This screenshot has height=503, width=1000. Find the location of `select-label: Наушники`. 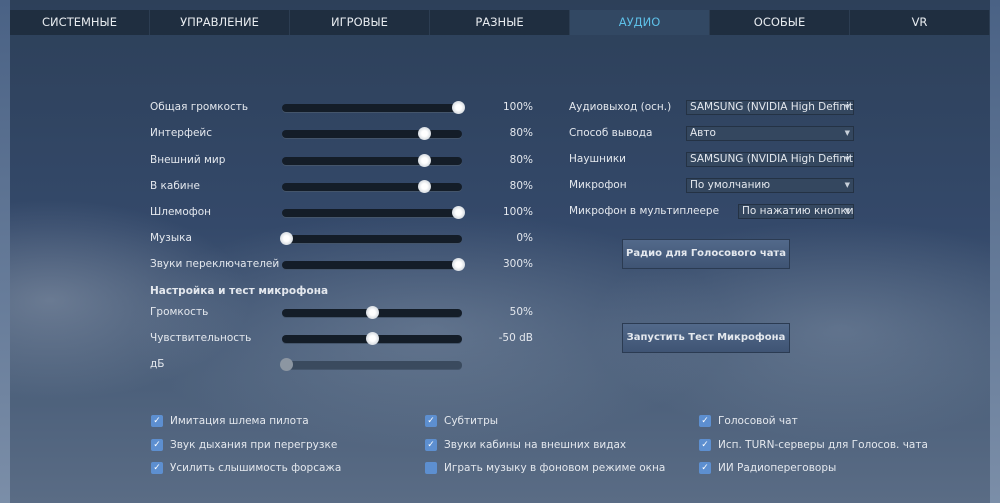

select-label: Наушники is located at coordinates (598, 159).